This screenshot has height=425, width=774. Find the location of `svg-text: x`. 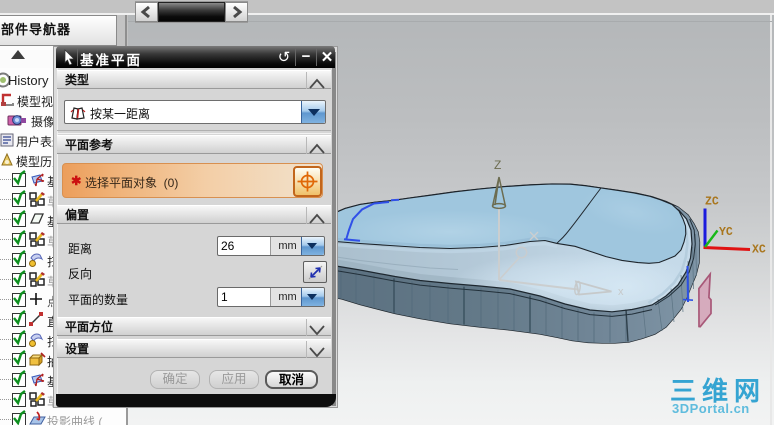

svg-text: x is located at coordinates (621, 292).